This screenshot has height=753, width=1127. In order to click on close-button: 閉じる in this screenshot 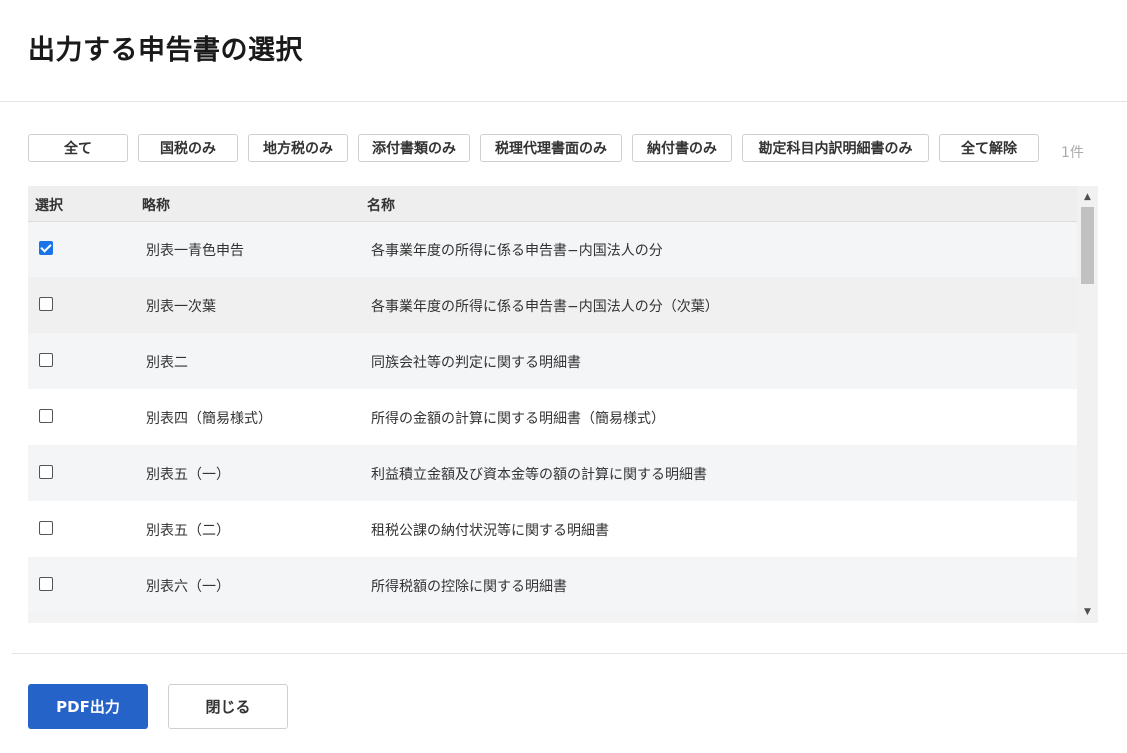, I will do `click(228, 706)`.